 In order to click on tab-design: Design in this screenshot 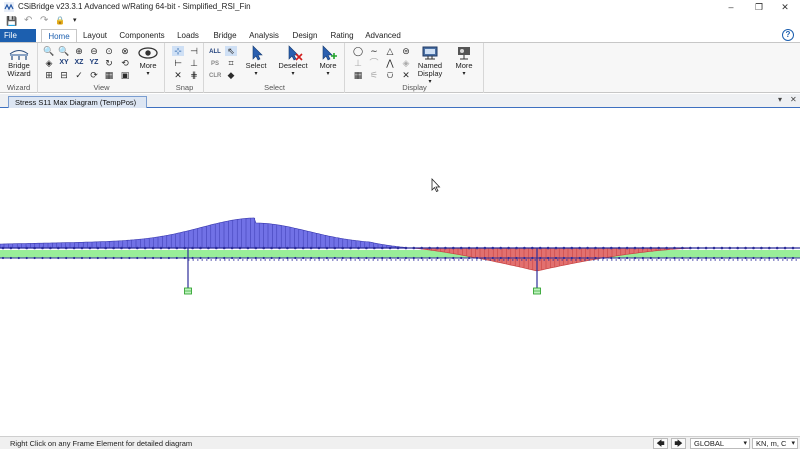, I will do `click(305, 35)`.